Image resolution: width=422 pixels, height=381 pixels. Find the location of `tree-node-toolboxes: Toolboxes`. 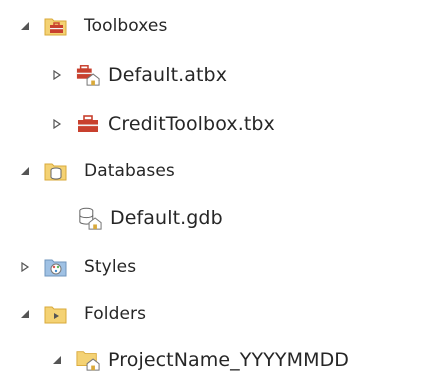

tree-node-toolboxes: Toolboxes is located at coordinates (83, 26).